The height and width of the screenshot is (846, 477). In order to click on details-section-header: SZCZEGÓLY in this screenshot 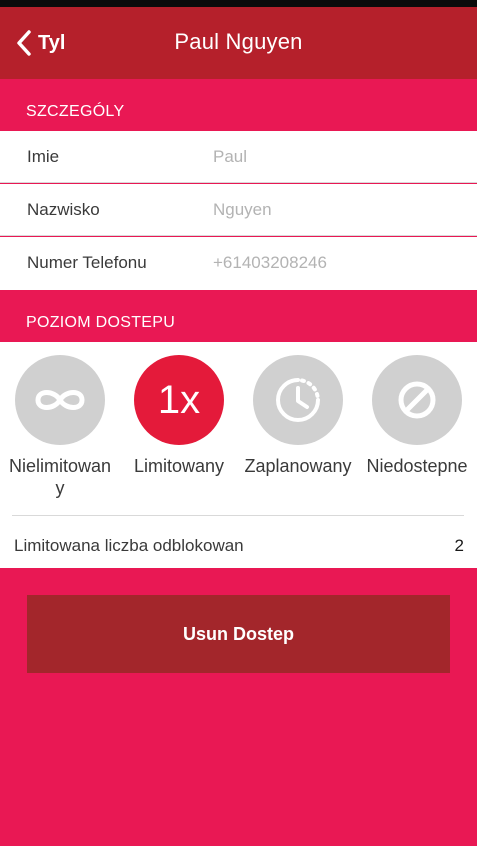, I will do `click(238, 105)`.